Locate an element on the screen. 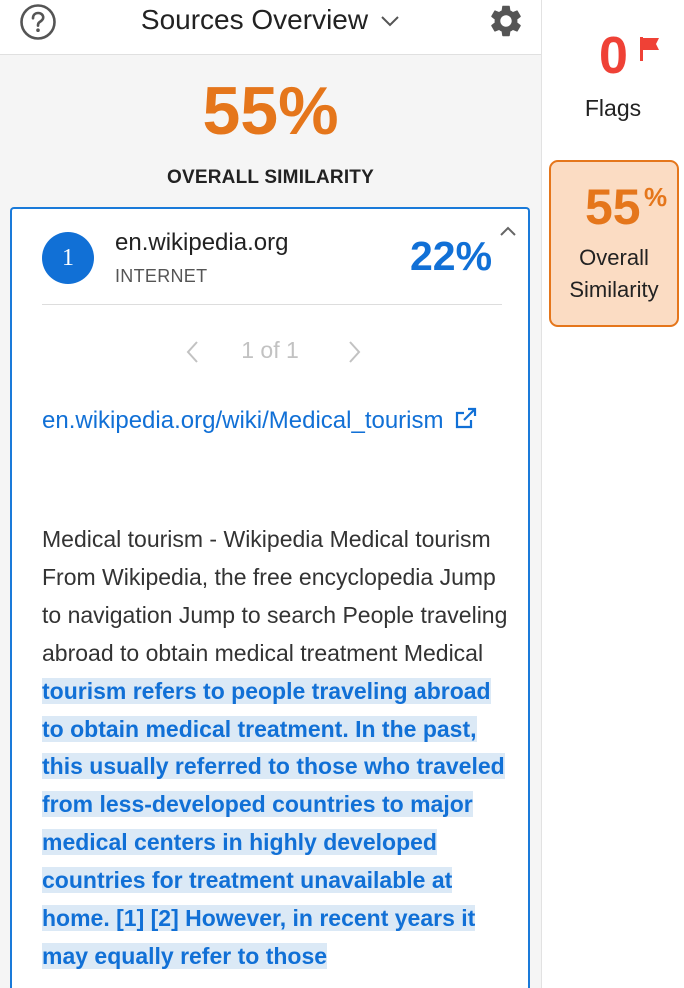 This screenshot has height=988, width=684. chevron-right-icon is located at coordinates (354, 352).